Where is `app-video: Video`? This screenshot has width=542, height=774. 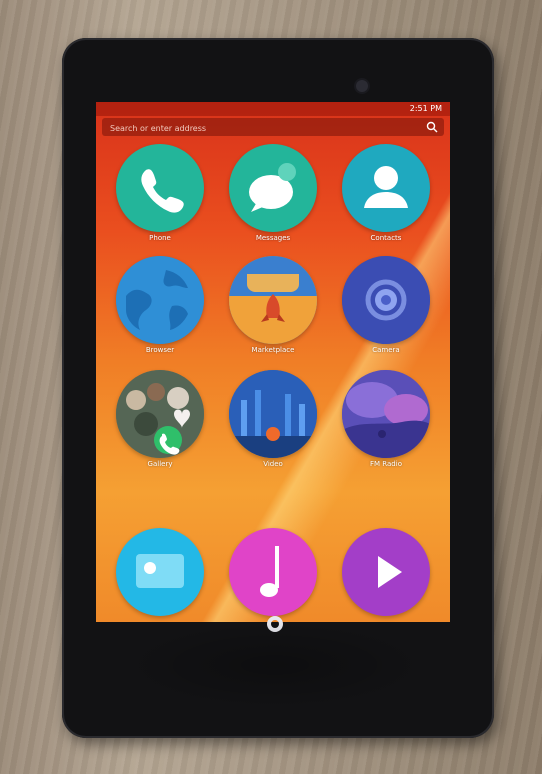
app-video: Video is located at coordinates (273, 420).